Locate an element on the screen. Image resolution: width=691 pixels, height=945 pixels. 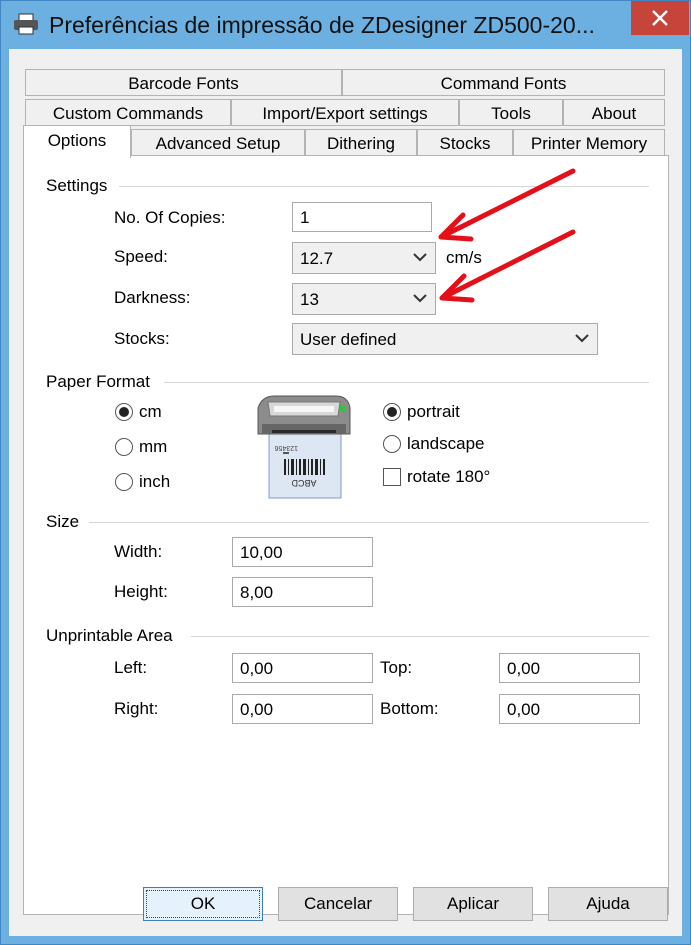
width-label: Width: is located at coordinates (138, 551).